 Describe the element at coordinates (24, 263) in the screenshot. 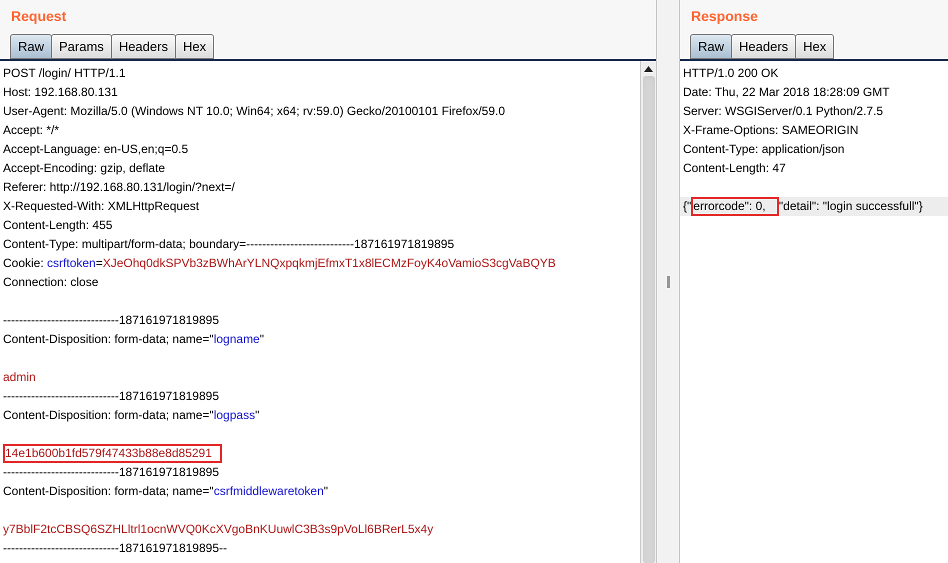

I see `message-text: Cookie:` at that location.